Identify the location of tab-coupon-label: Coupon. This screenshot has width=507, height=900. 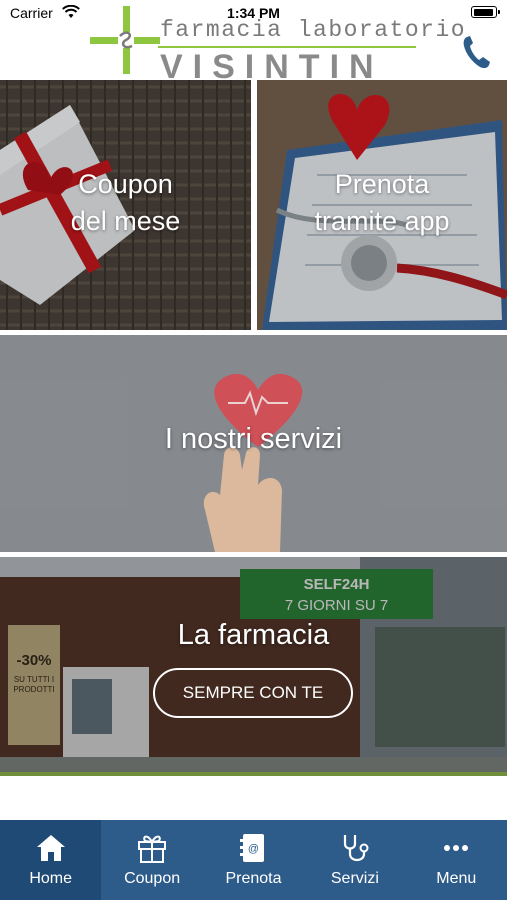
(152, 878).